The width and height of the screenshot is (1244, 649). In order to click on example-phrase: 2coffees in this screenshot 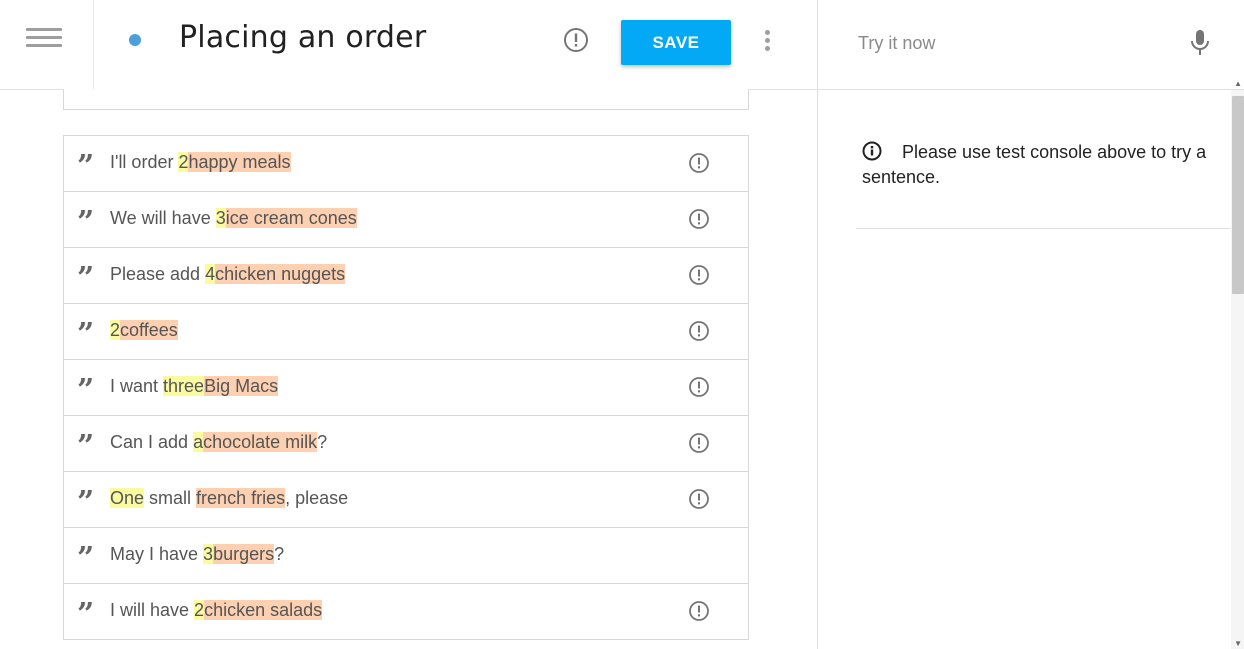, I will do `click(144, 330)`.